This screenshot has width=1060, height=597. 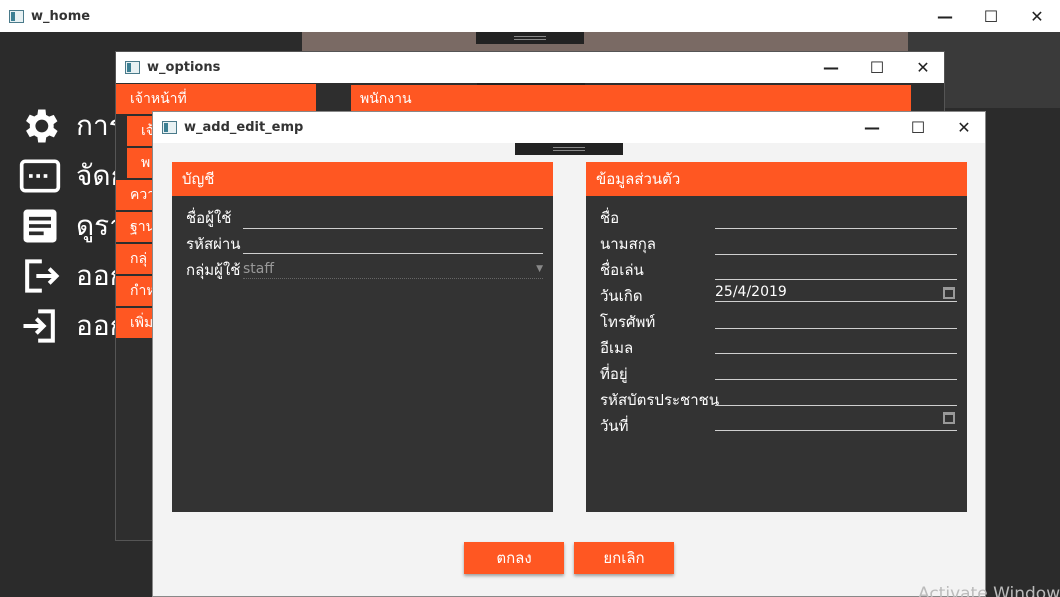 What do you see at coordinates (146, 163) in the screenshot?
I see `side-item-label: พ` at bounding box center [146, 163].